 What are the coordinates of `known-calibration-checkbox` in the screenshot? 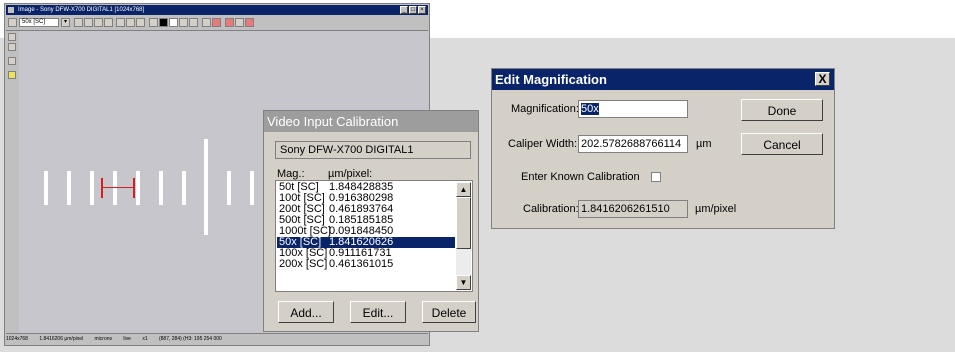 It's located at (656, 177).